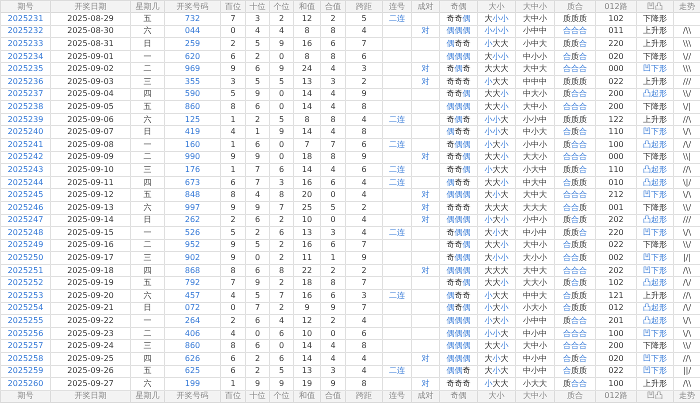  Describe the element at coordinates (687, 270) in the screenshot. I see `table-cell: /\\` at that location.